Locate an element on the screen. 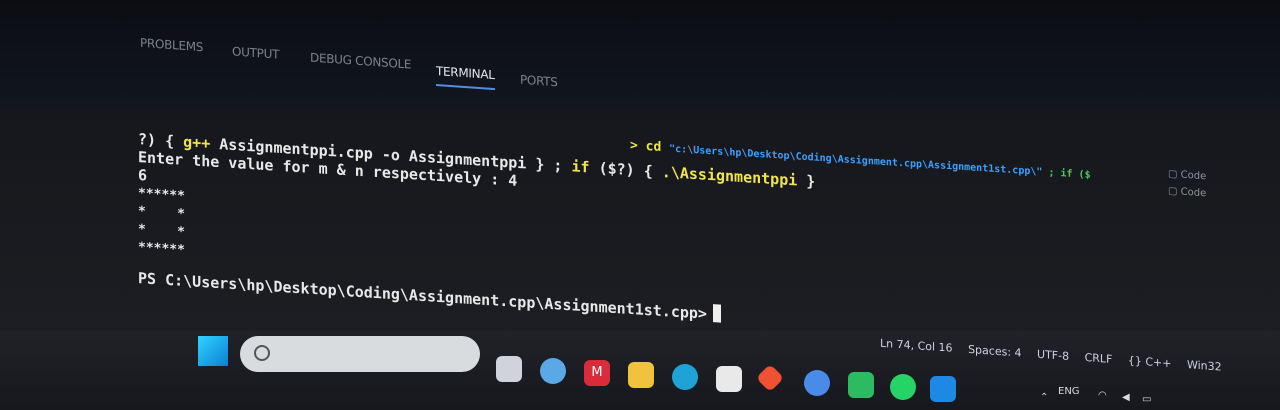 The height and width of the screenshot is (410, 1280). text-cursor is located at coordinates (716, 313).